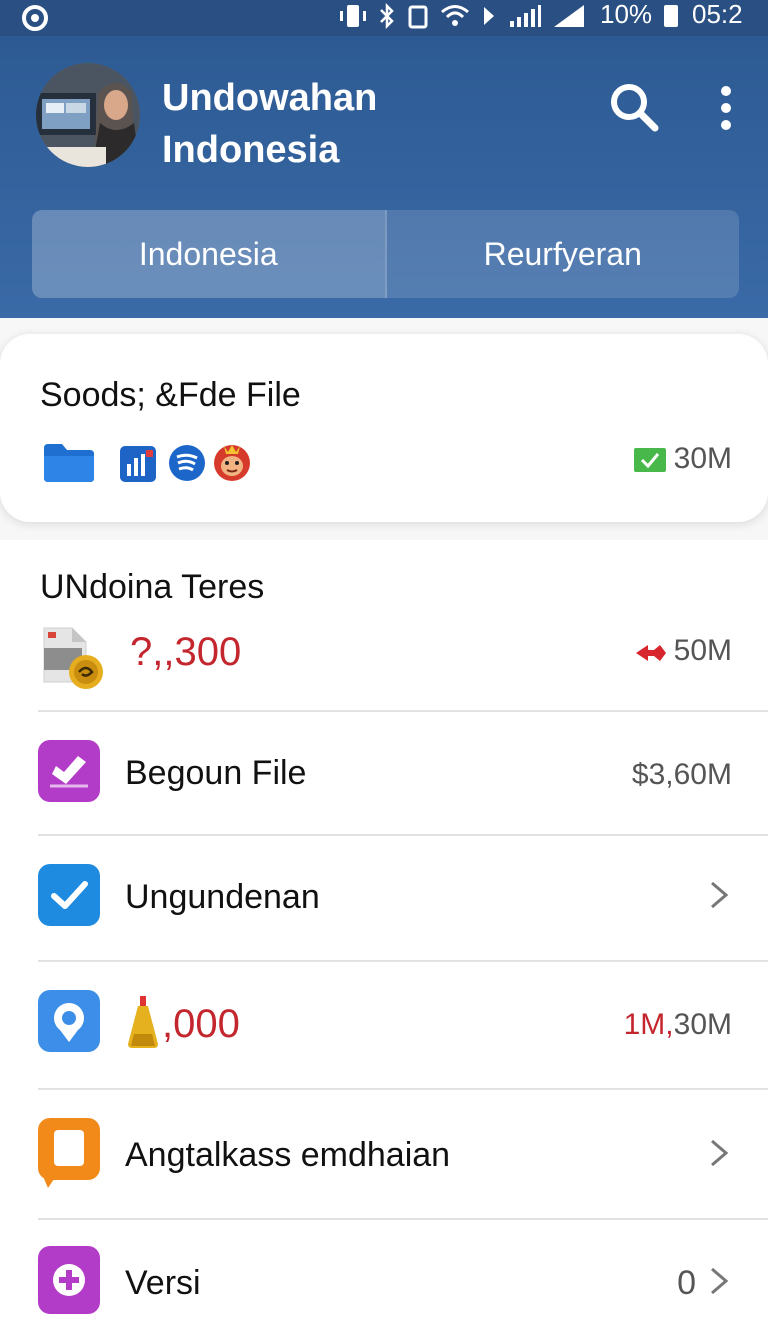  What do you see at coordinates (702, 458) in the screenshot?
I see `file-size: 30M` at bounding box center [702, 458].